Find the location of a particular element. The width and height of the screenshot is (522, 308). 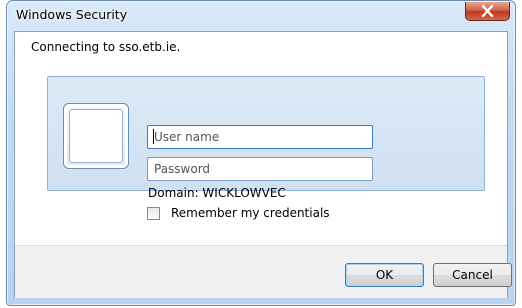

title-bar: Windows Security is located at coordinates (261, 16).